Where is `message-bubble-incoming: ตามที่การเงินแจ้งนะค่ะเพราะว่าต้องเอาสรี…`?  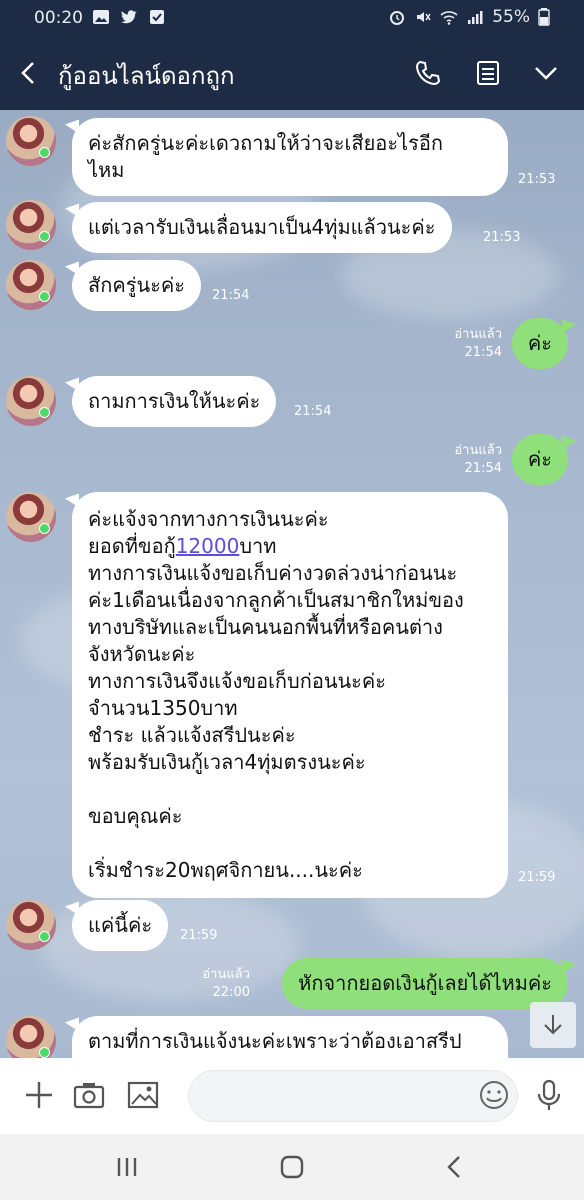
message-bubble-incoming: ตามที่การเงินแจ้งนะค่ะเพราะว่าต้องเอาสรี… is located at coordinates (290, 1037).